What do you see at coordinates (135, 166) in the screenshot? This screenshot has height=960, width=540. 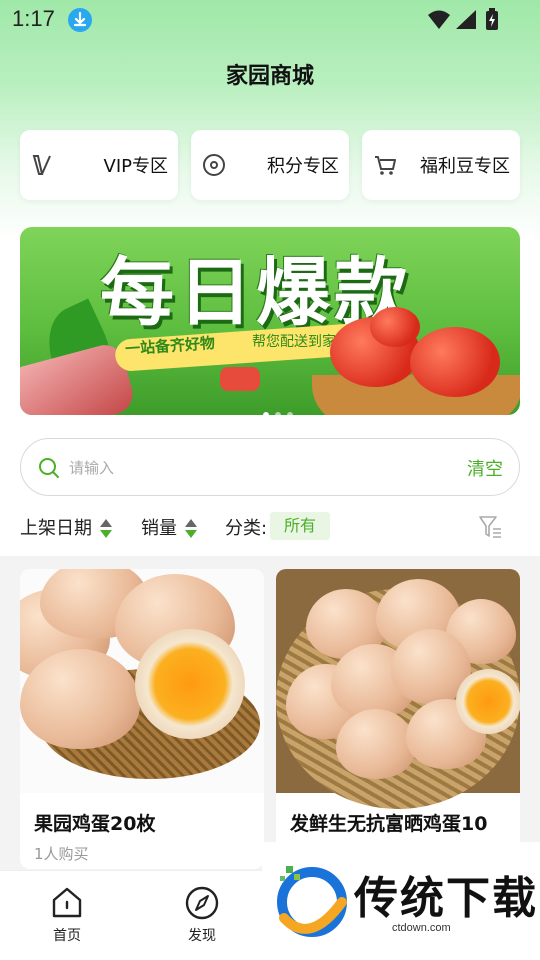 I see `vip-zone-label: VIP专区` at bounding box center [135, 166].